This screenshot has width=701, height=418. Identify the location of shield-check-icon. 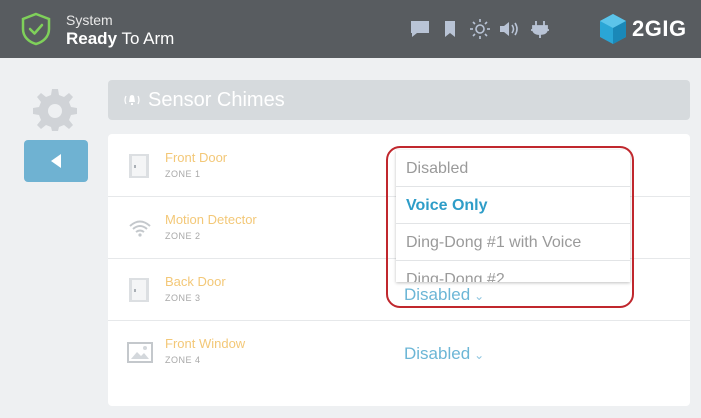
(36, 29).